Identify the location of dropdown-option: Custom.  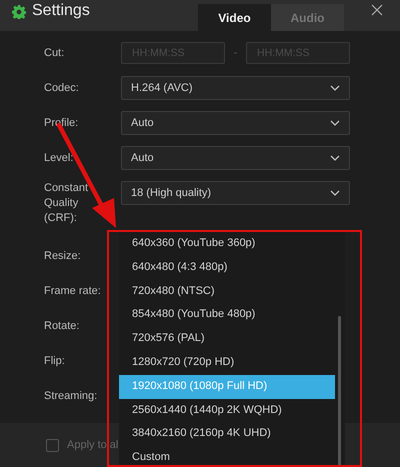
(227, 456).